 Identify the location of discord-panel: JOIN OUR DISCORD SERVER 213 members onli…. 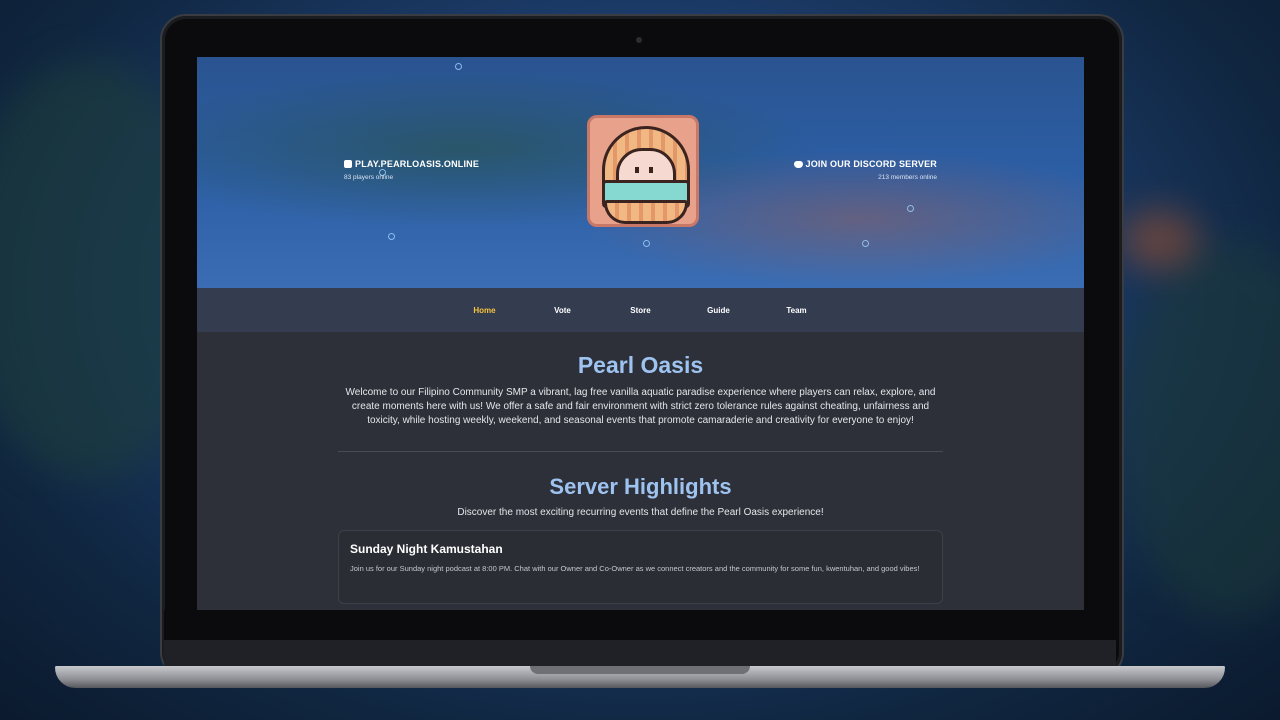
(865, 170).